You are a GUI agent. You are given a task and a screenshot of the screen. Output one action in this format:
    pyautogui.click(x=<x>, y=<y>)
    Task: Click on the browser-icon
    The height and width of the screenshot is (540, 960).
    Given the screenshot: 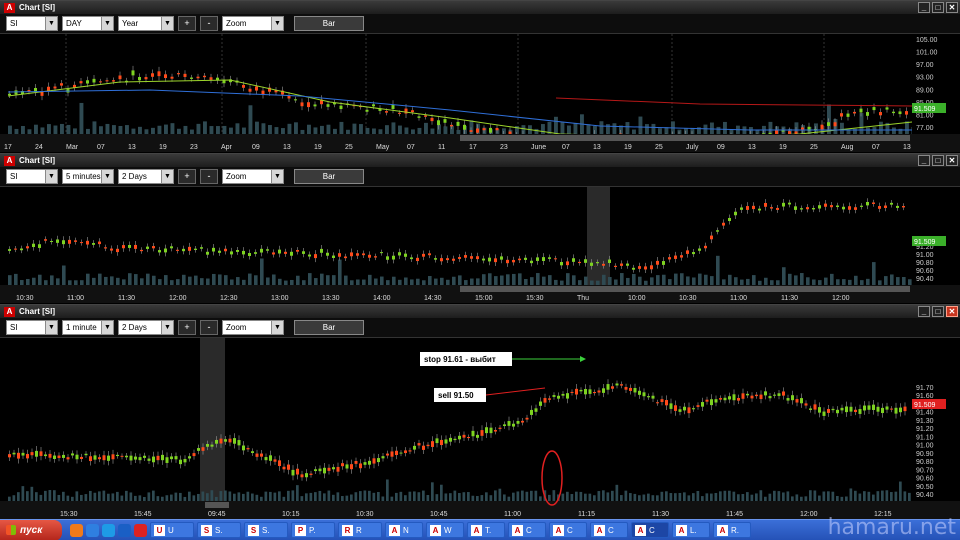 What is the action you would take?
    pyautogui.click(x=92, y=530)
    